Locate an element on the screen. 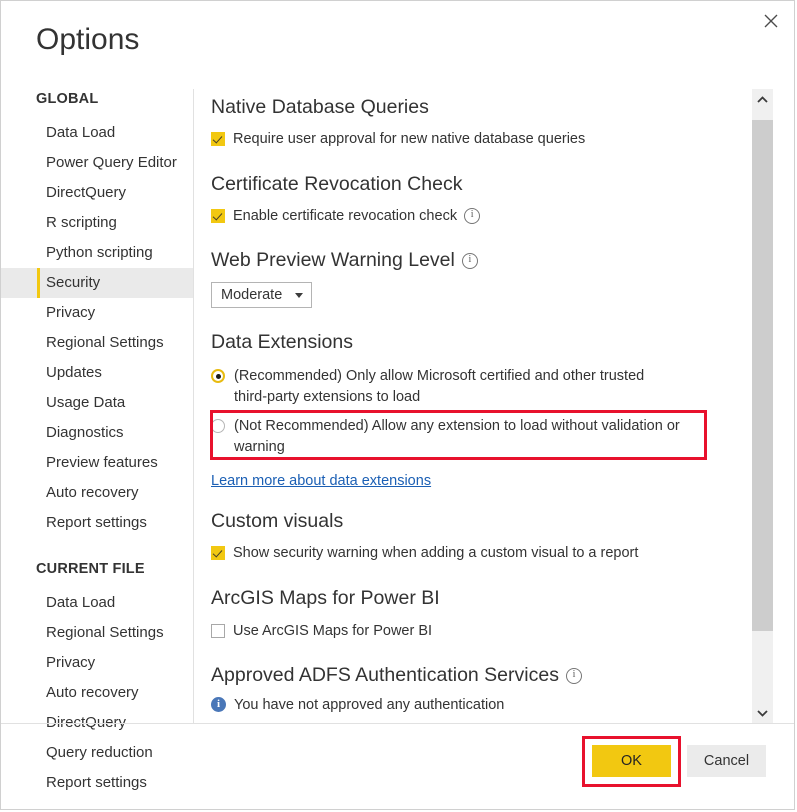 This screenshot has width=797, height=812. sidebar-item-usage-data: Usage Data is located at coordinates (97, 403).